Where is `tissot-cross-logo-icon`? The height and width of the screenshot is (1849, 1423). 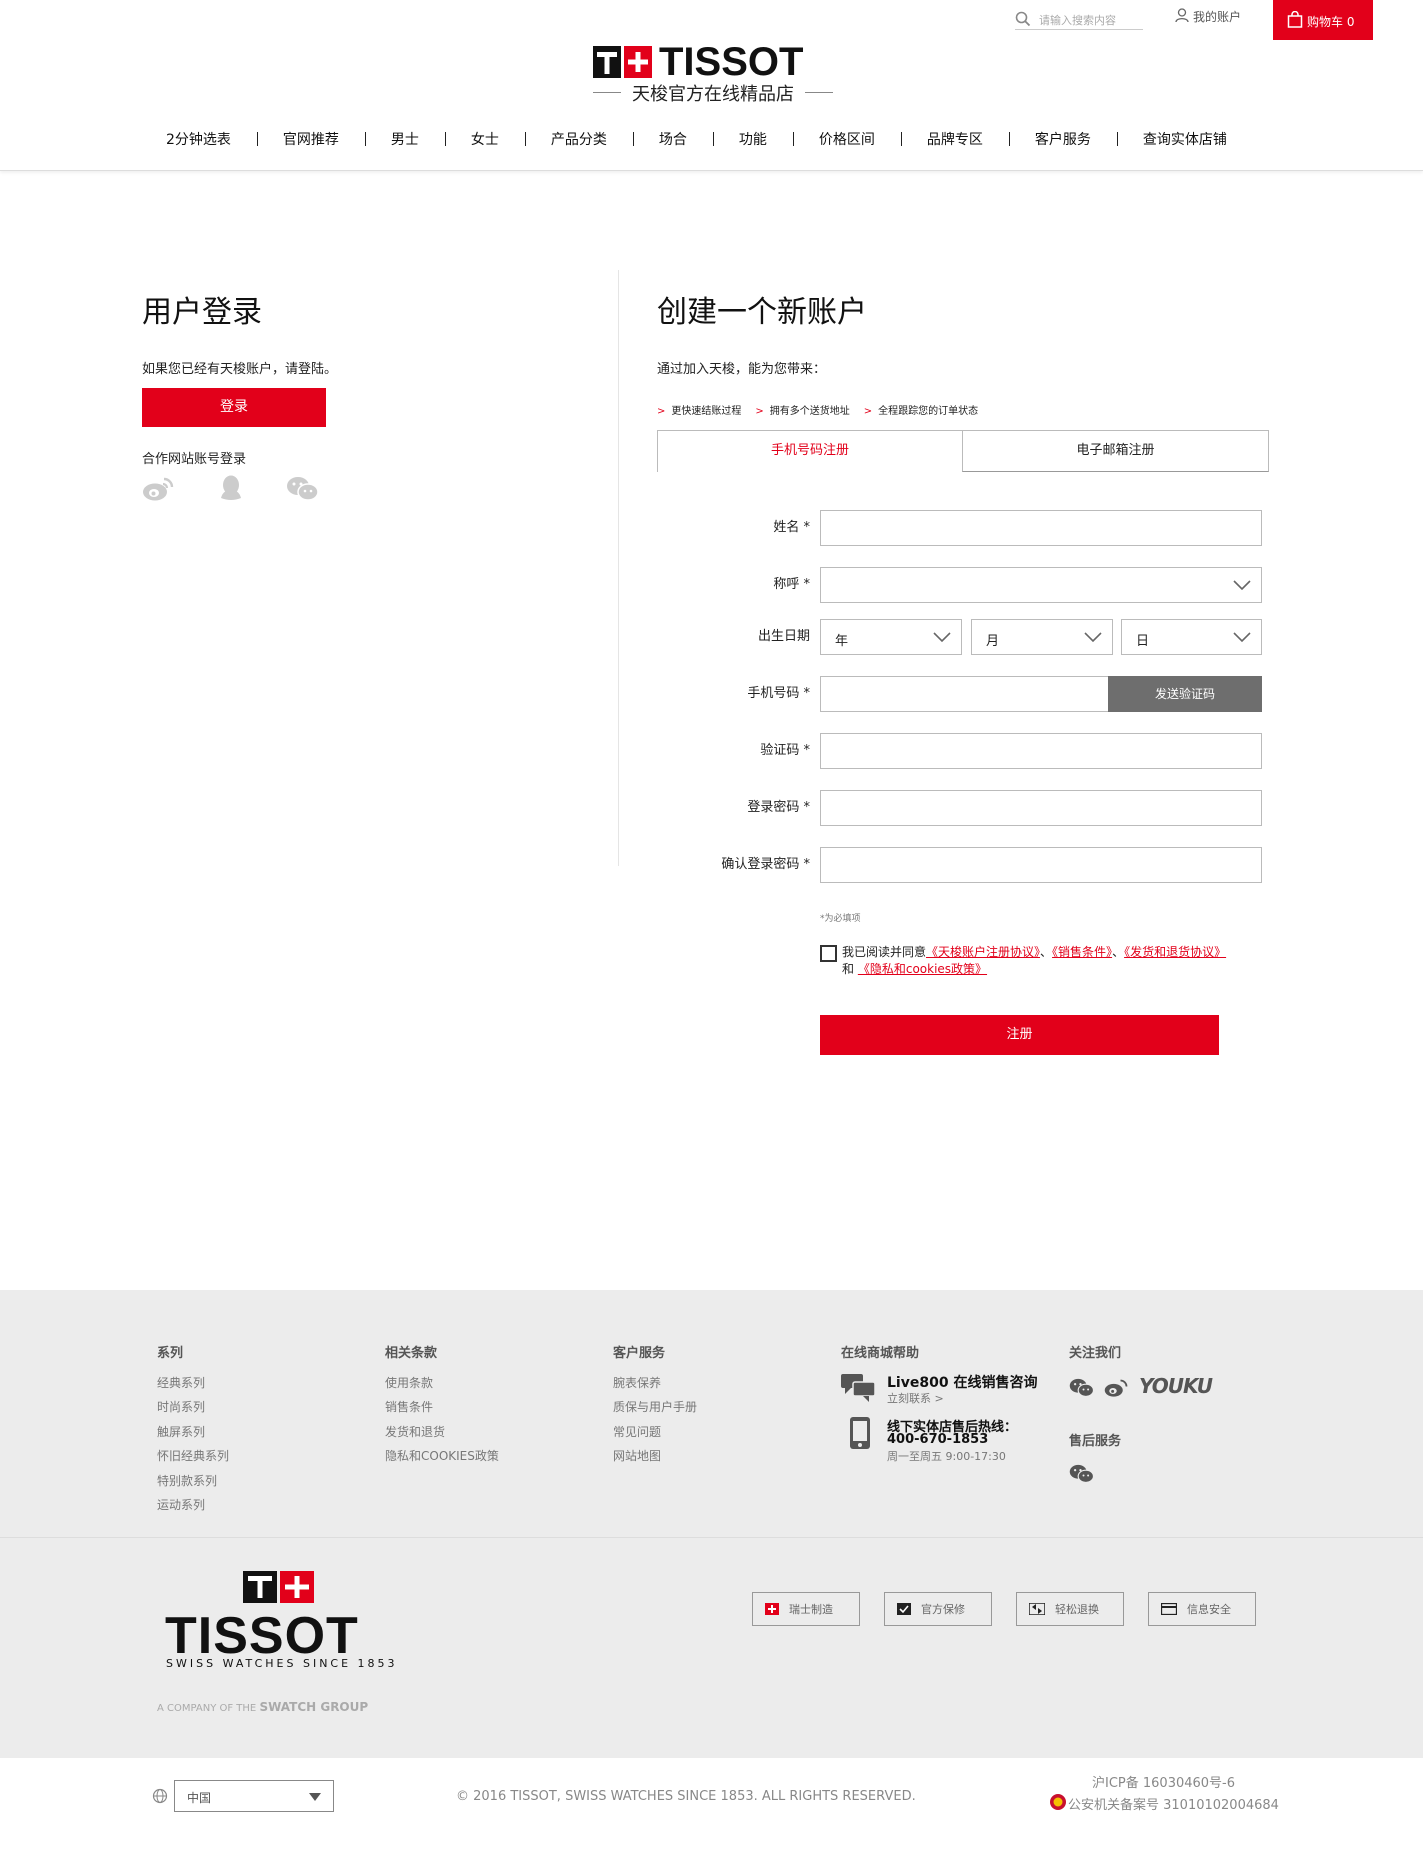
tissot-cross-logo-icon is located at coordinates (278, 1587).